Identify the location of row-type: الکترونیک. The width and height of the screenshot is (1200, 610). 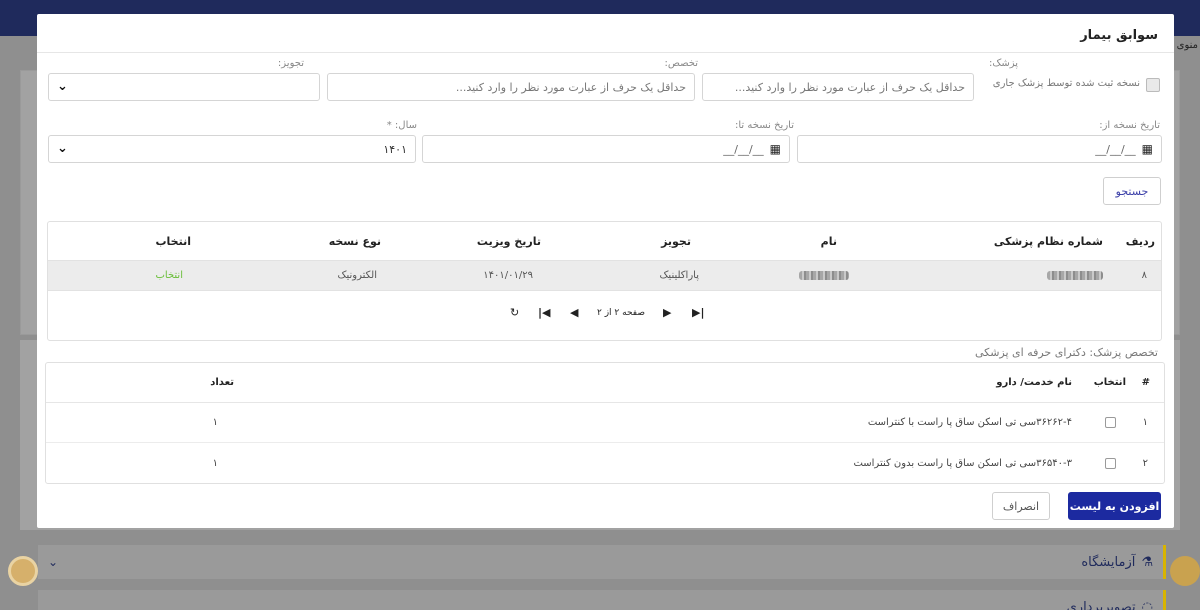
(357, 275).